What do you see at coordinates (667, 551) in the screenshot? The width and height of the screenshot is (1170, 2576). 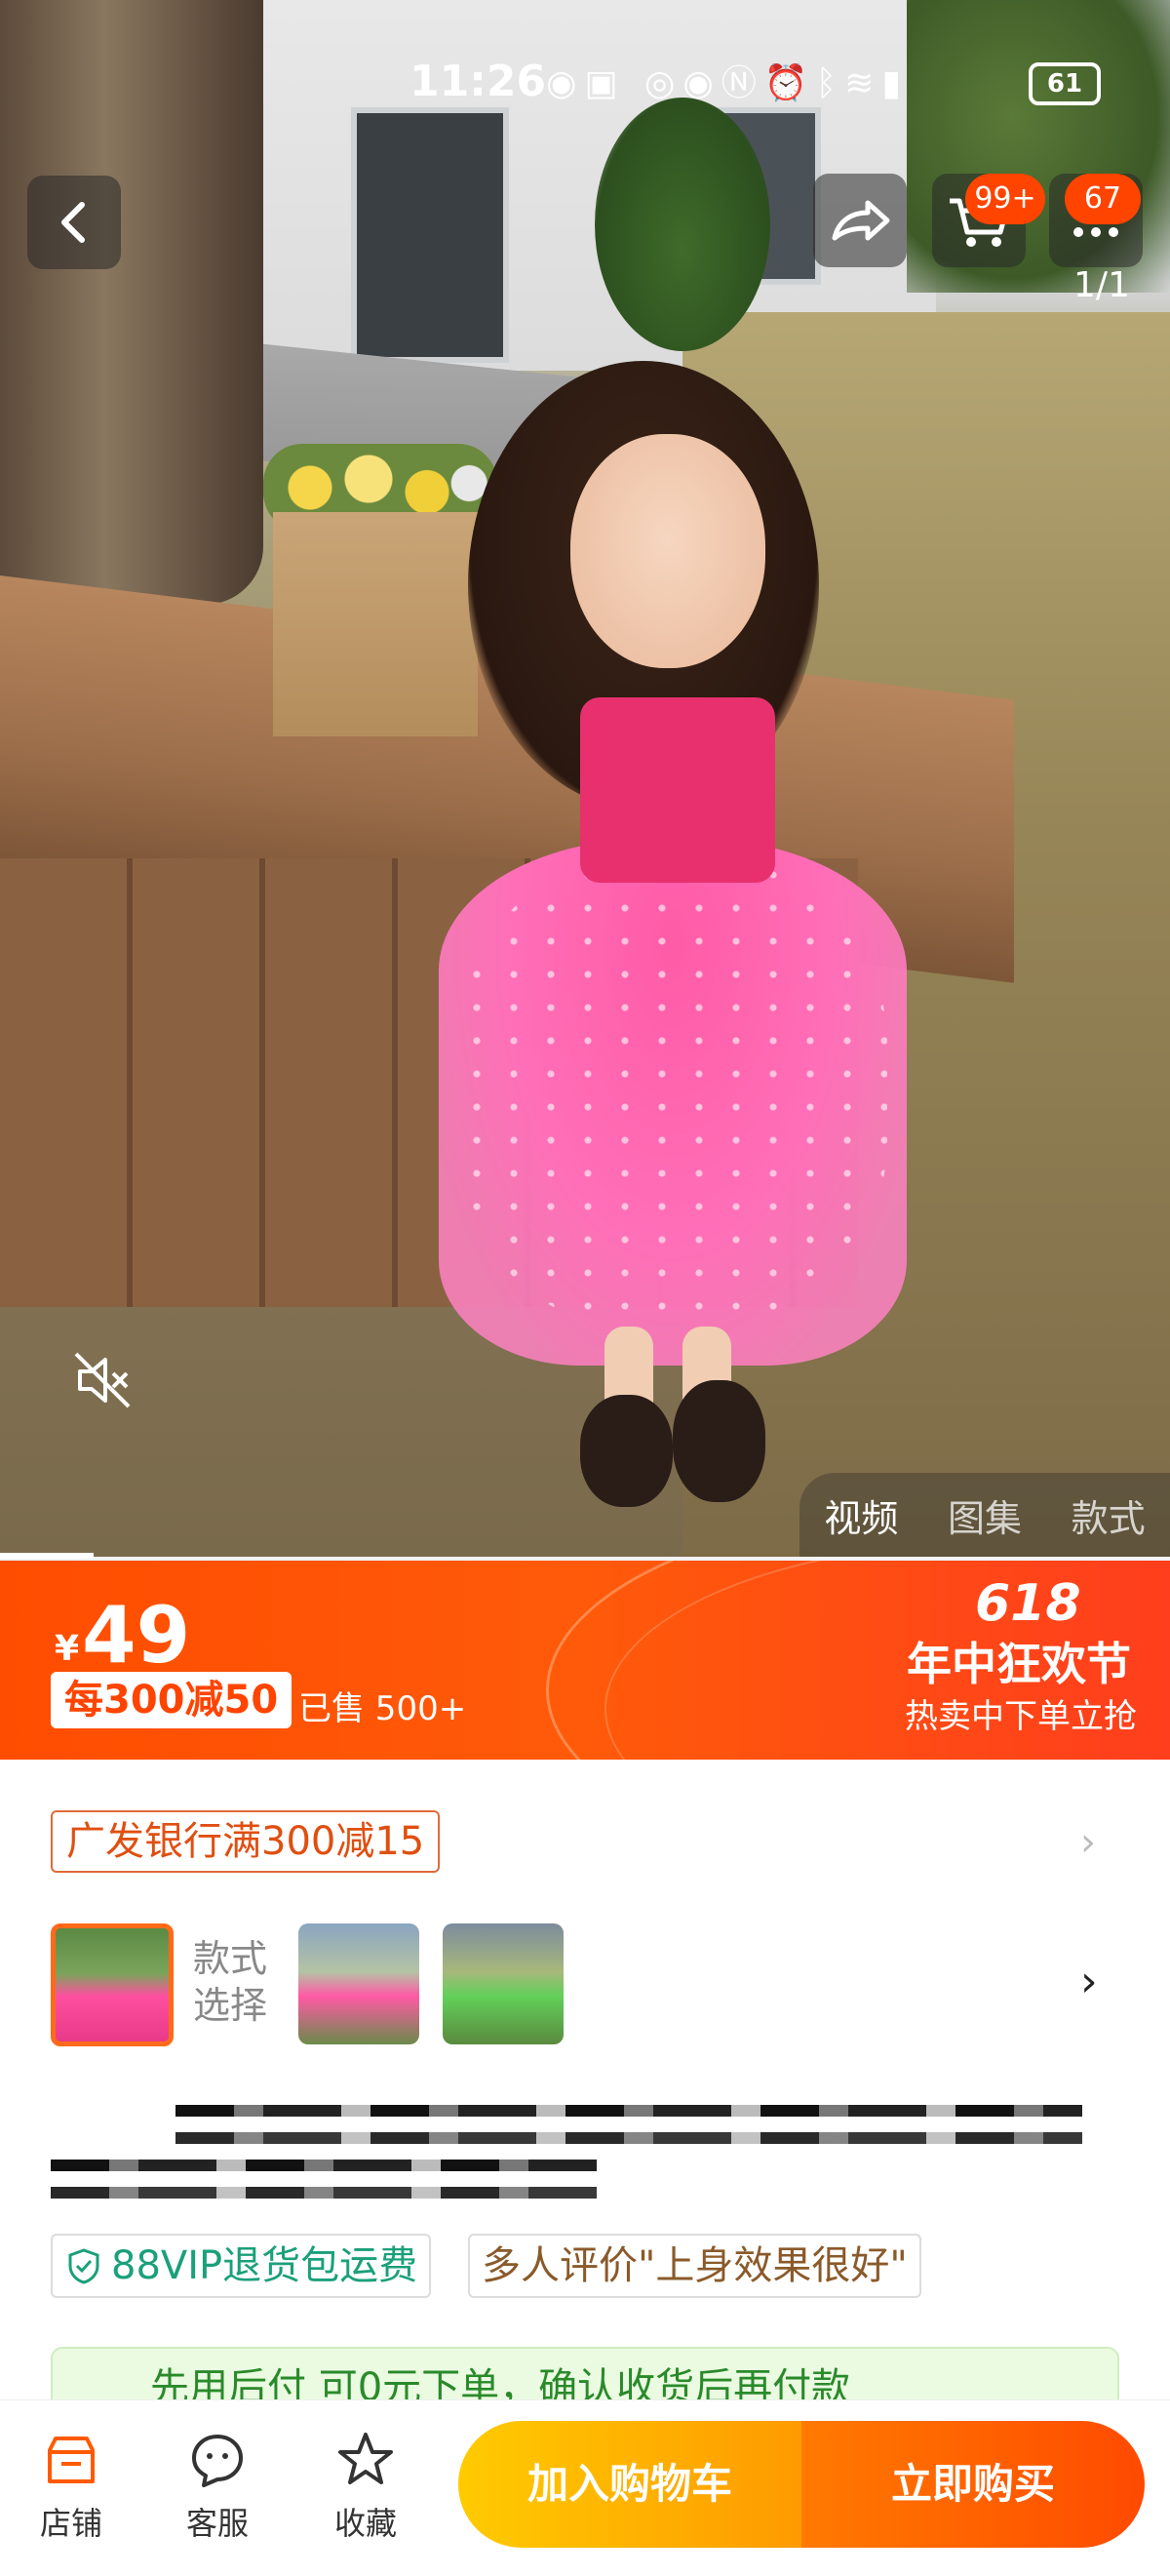 I see `model-face` at bounding box center [667, 551].